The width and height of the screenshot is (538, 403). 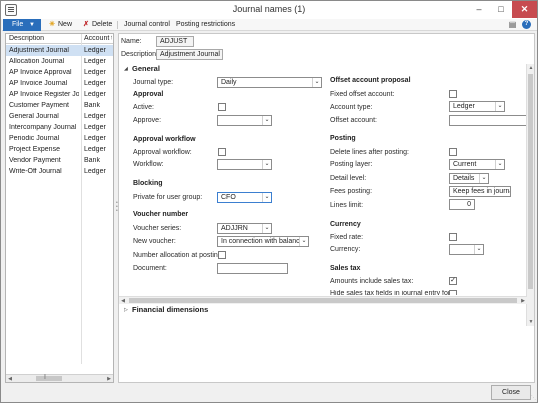 I want to click on posting-restrictions-button: Posting restrictions, so click(x=205, y=25).